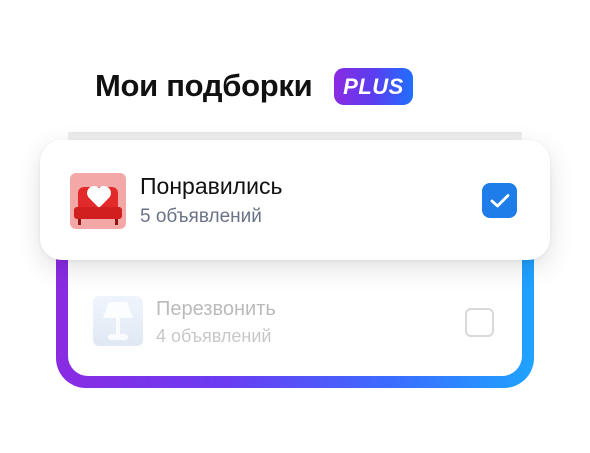 The image size is (590, 453). I want to click on collection-checkbox-checked, so click(499, 200).